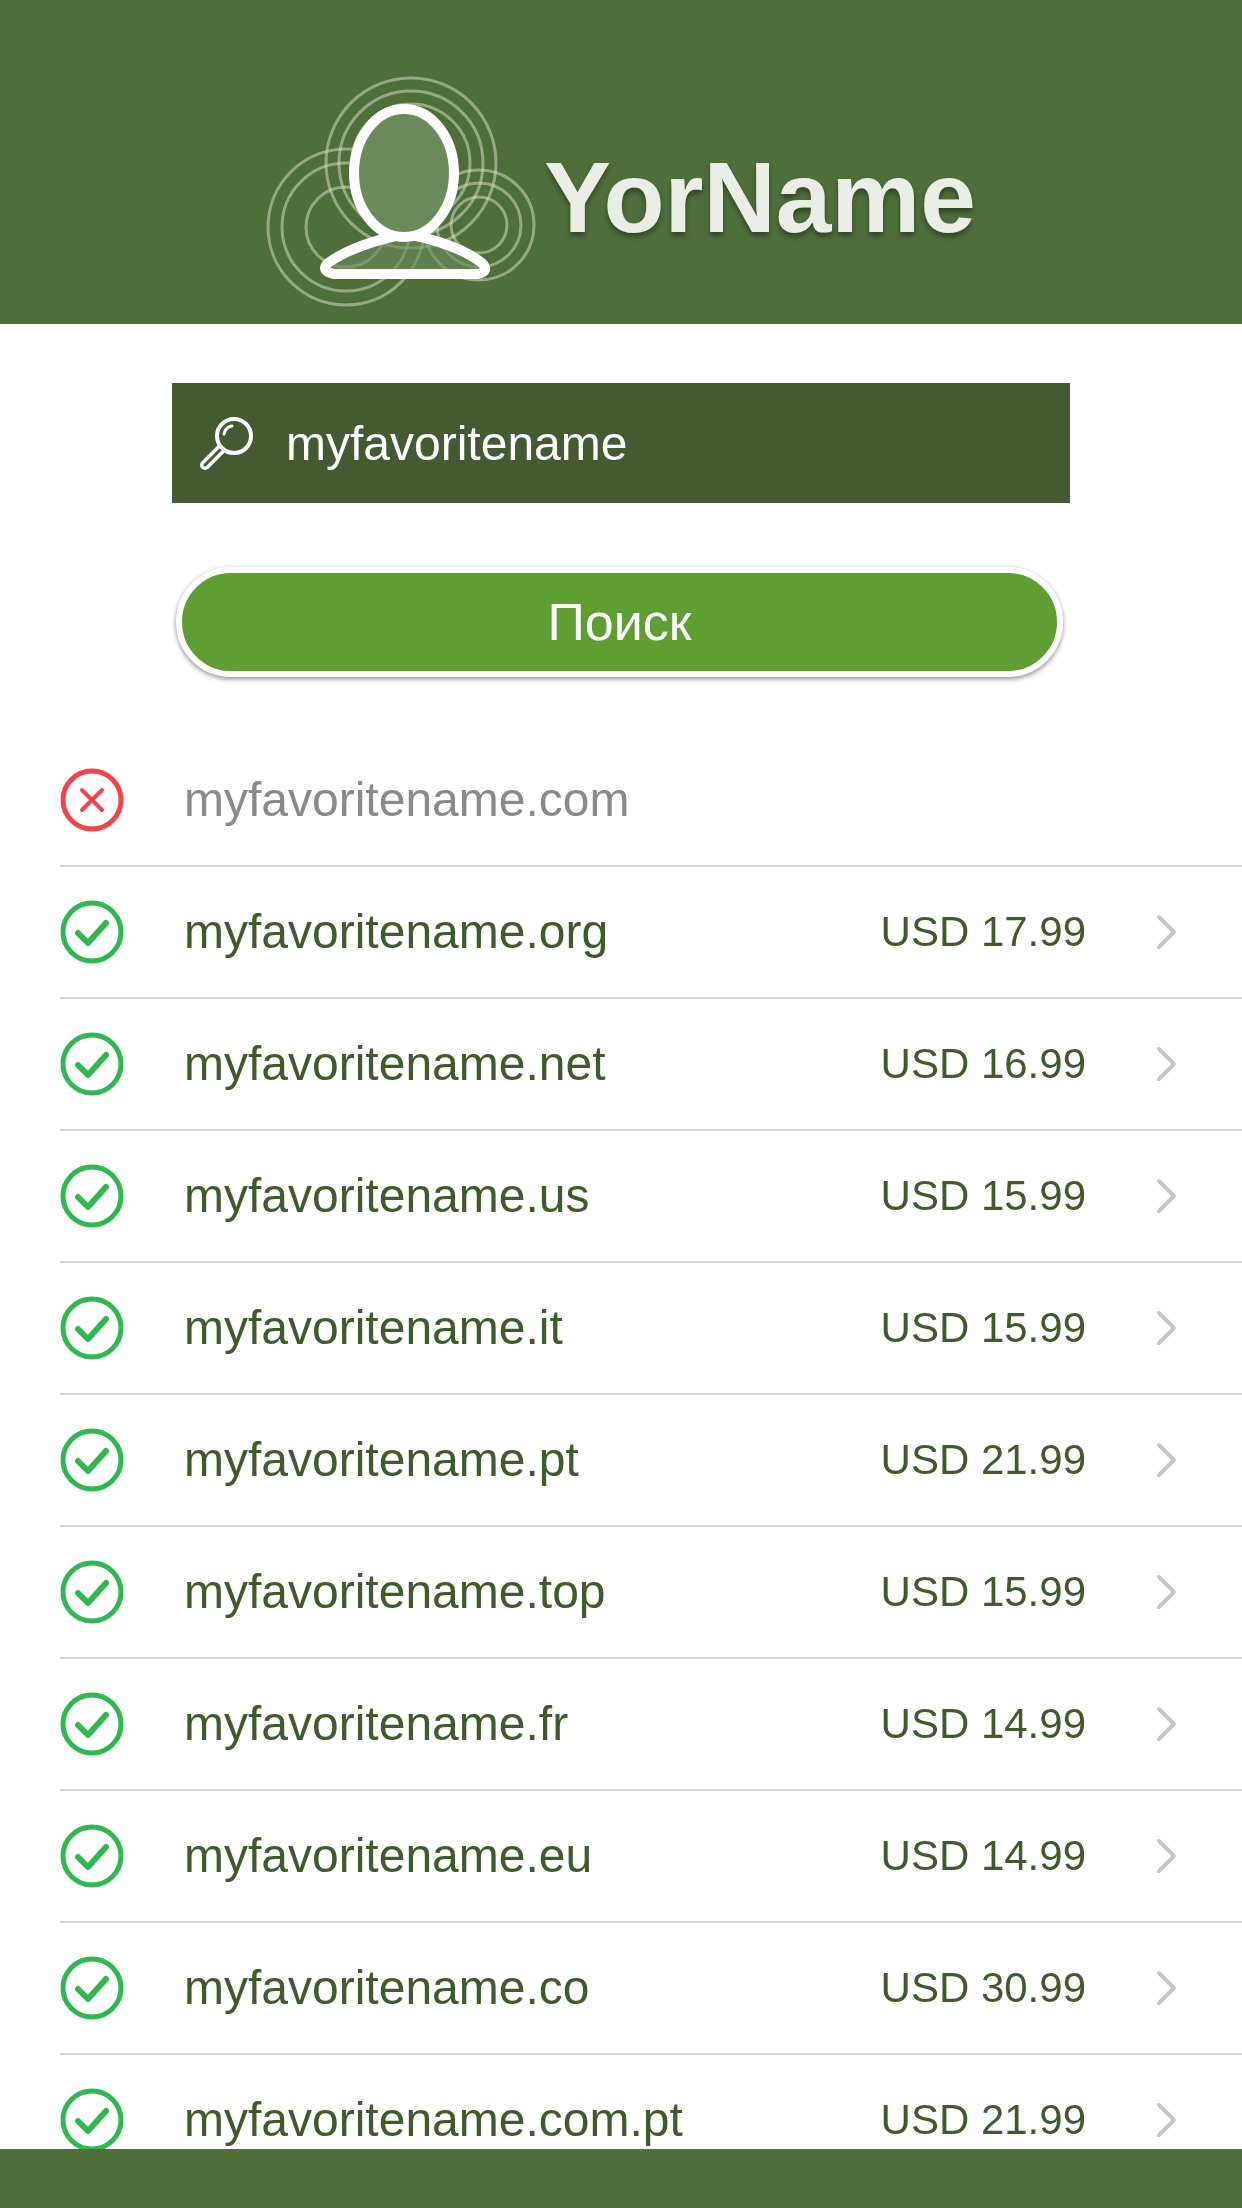  Describe the element at coordinates (387, 1988) in the screenshot. I see `domain-name: myfavoritename.co` at that location.